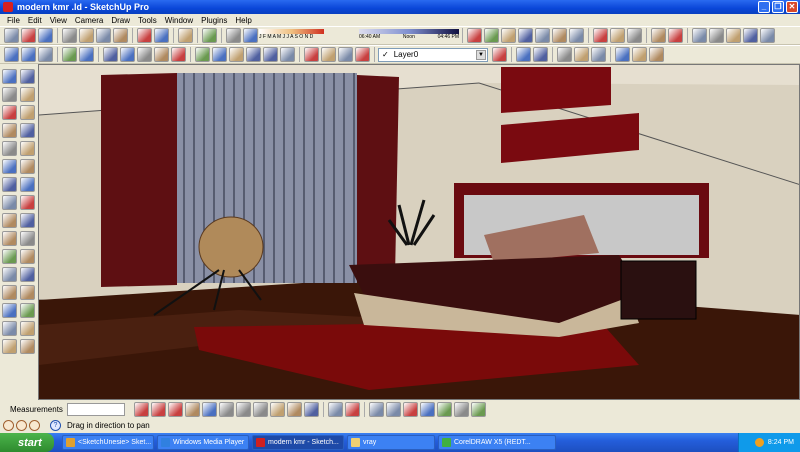 This screenshot has height=452, width=800. What do you see at coordinates (9, 346) in the screenshot?
I see `look-around-icon` at bounding box center [9, 346].